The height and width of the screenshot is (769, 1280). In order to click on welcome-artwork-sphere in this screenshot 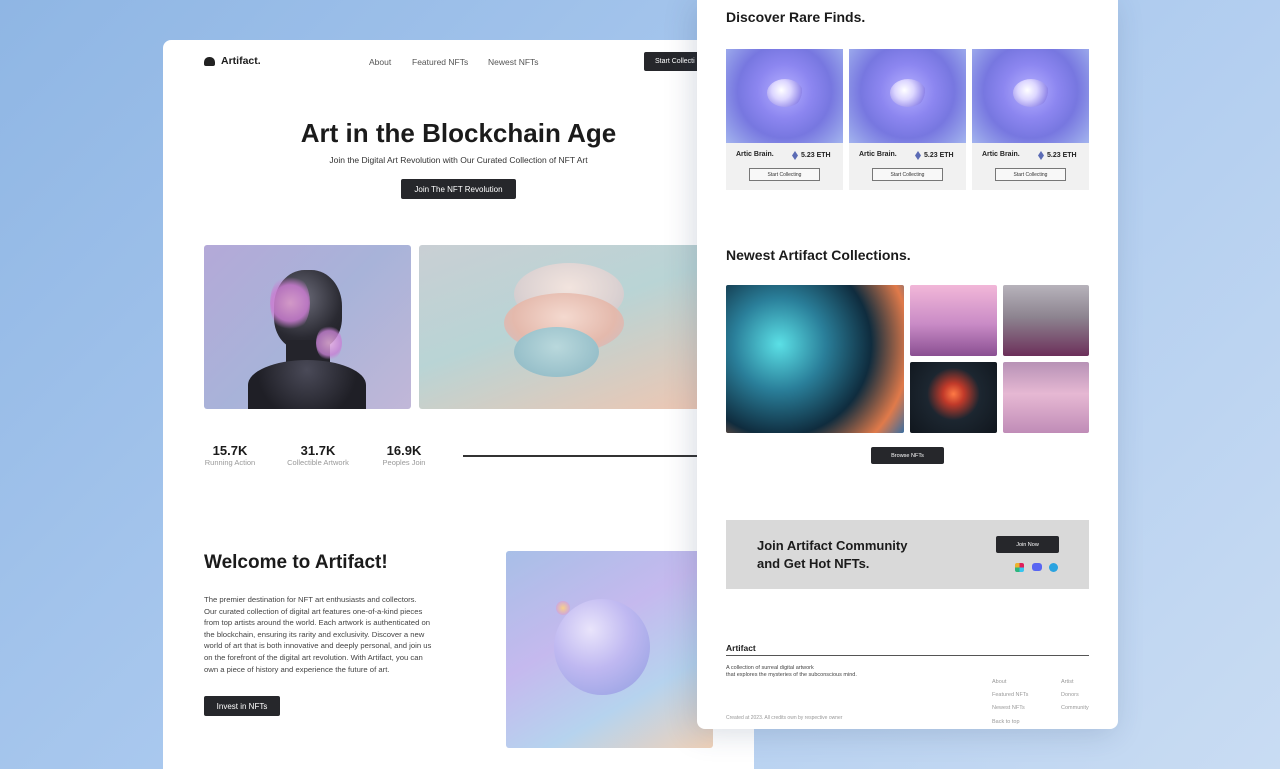, I will do `click(609, 649)`.